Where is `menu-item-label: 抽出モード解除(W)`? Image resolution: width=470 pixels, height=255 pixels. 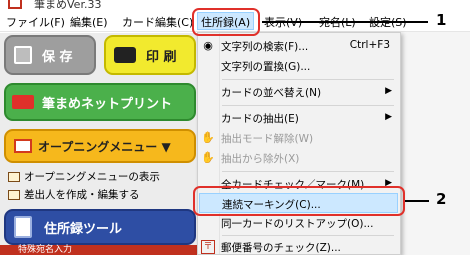
menu-item-label: 抽出モード解除(W) is located at coordinates (267, 139).